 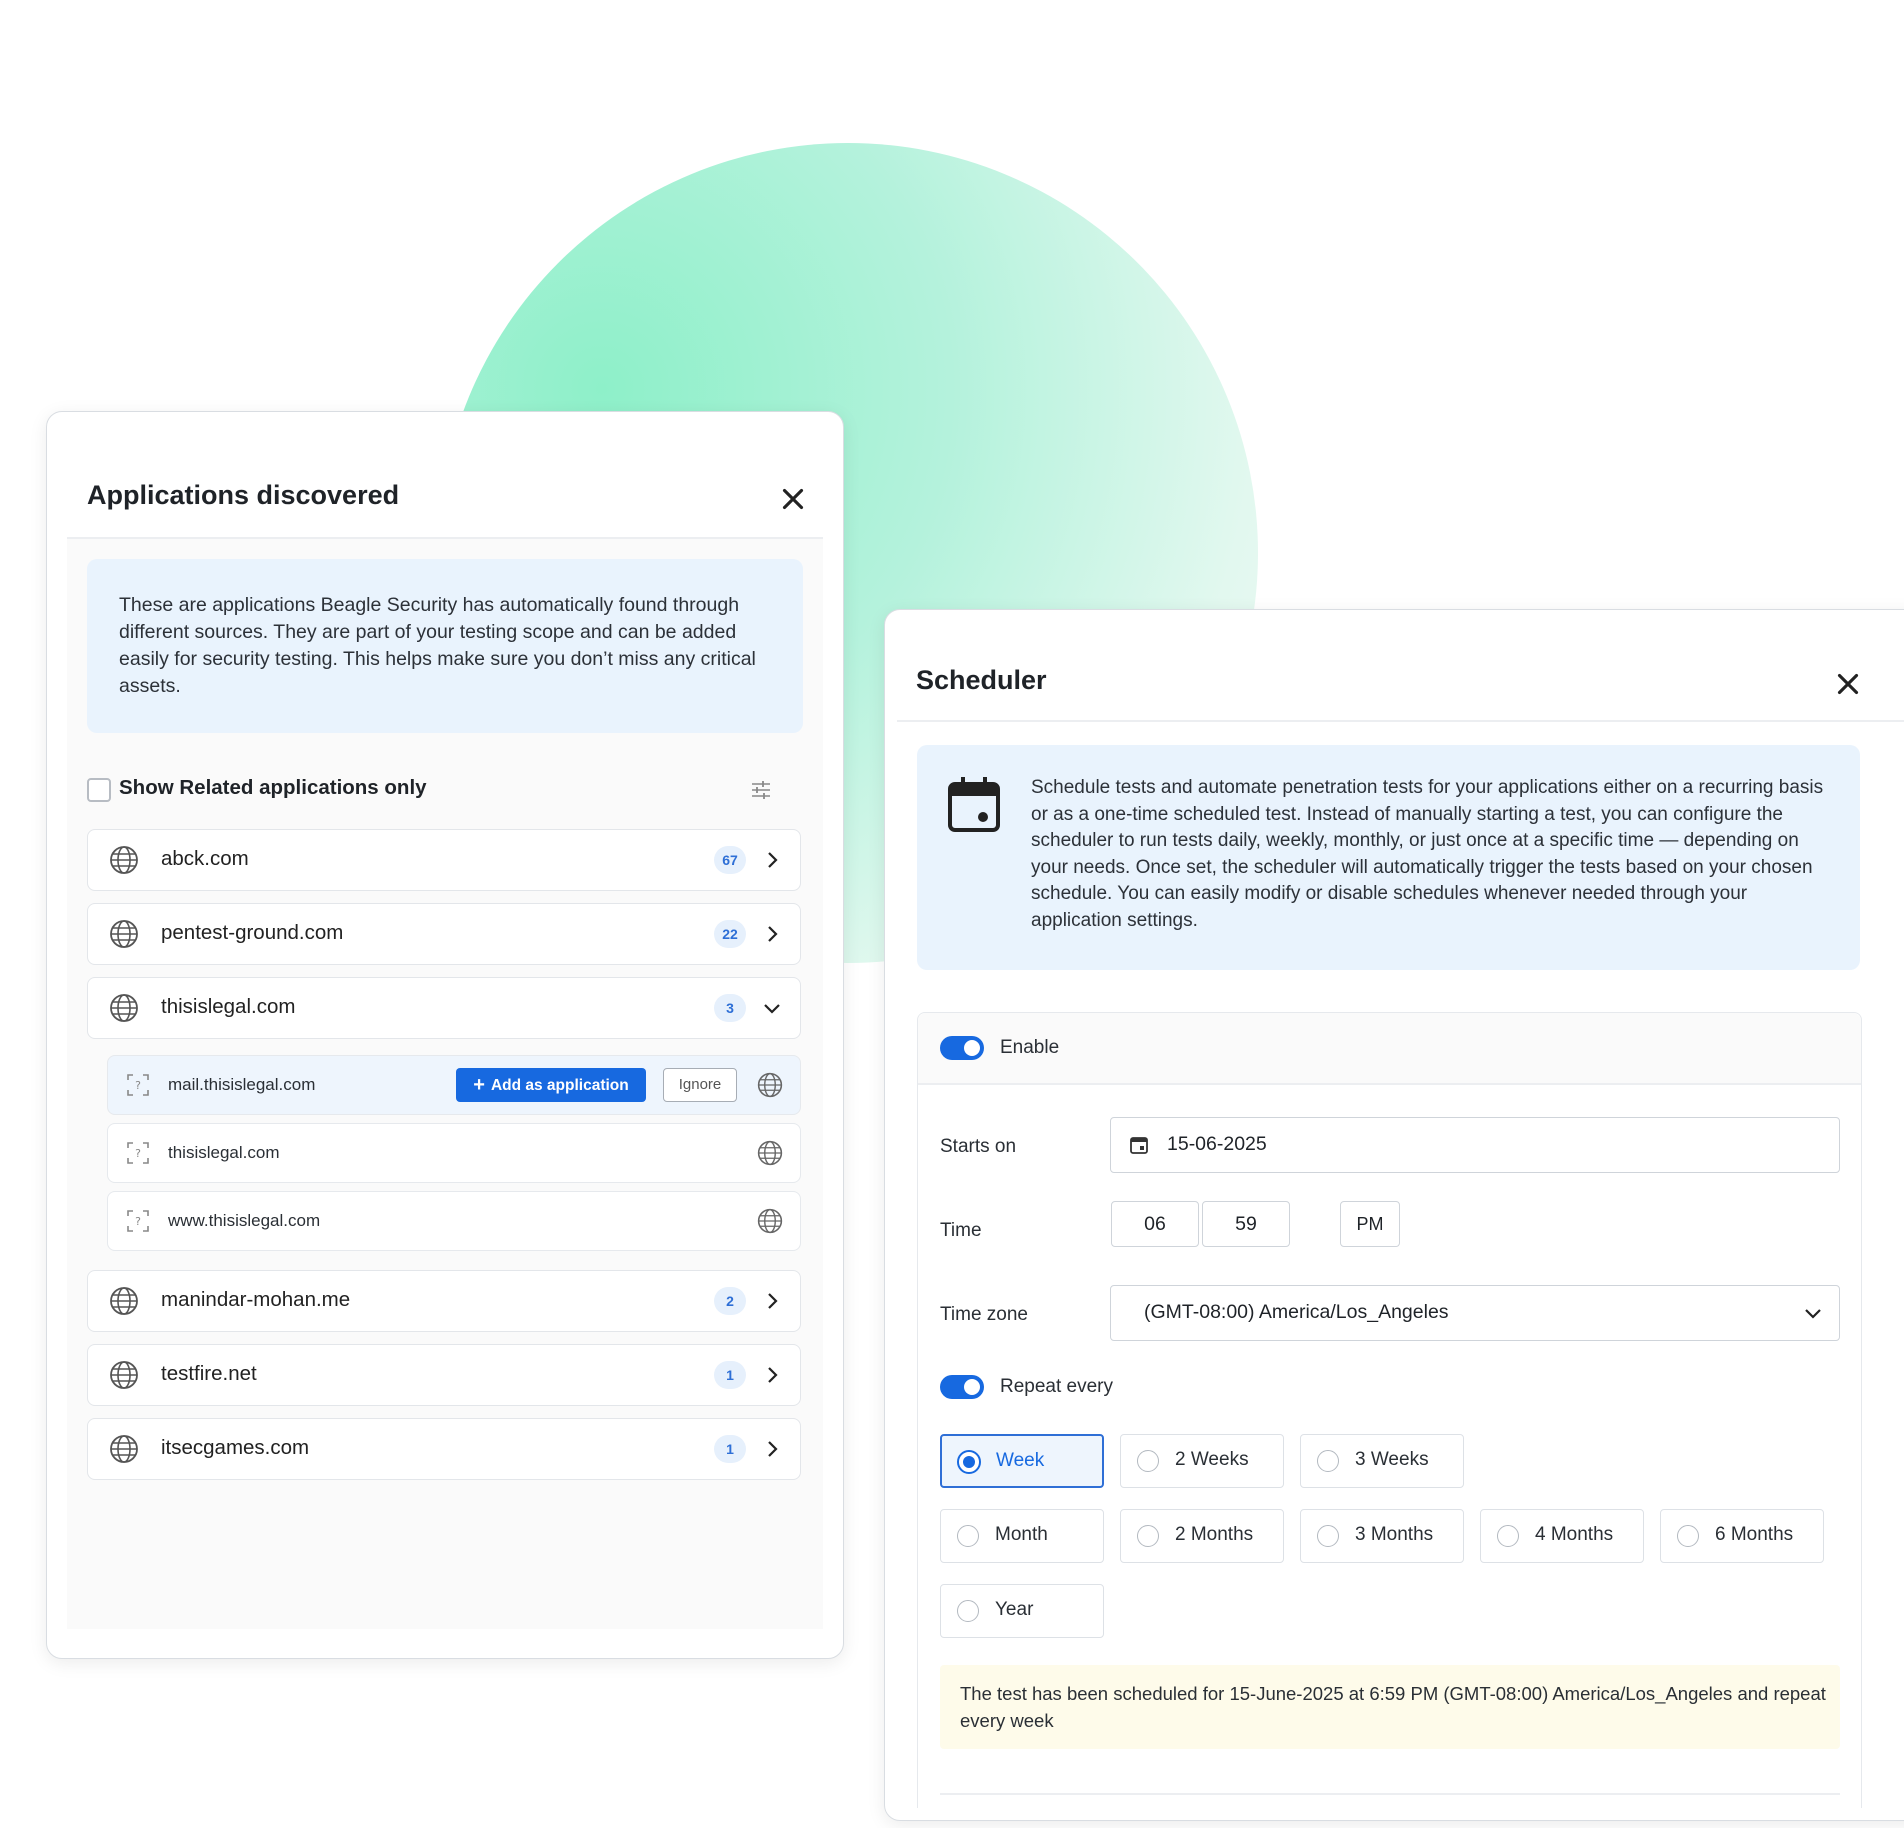 What do you see at coordinates (969, 1462) in the screenshot?
I see `radio-selected` at bounding box center [969, 1462].